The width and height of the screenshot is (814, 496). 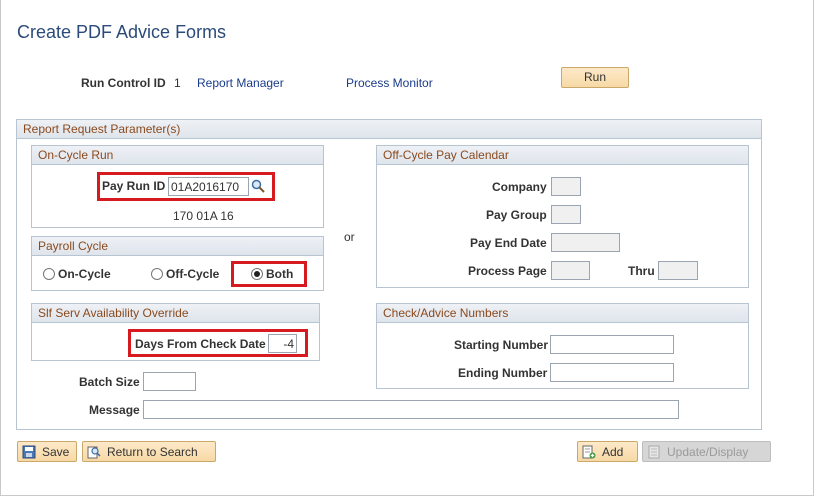 I want to click on on-cycle-header: On-Cycle Run, so click(x=177, y=155).